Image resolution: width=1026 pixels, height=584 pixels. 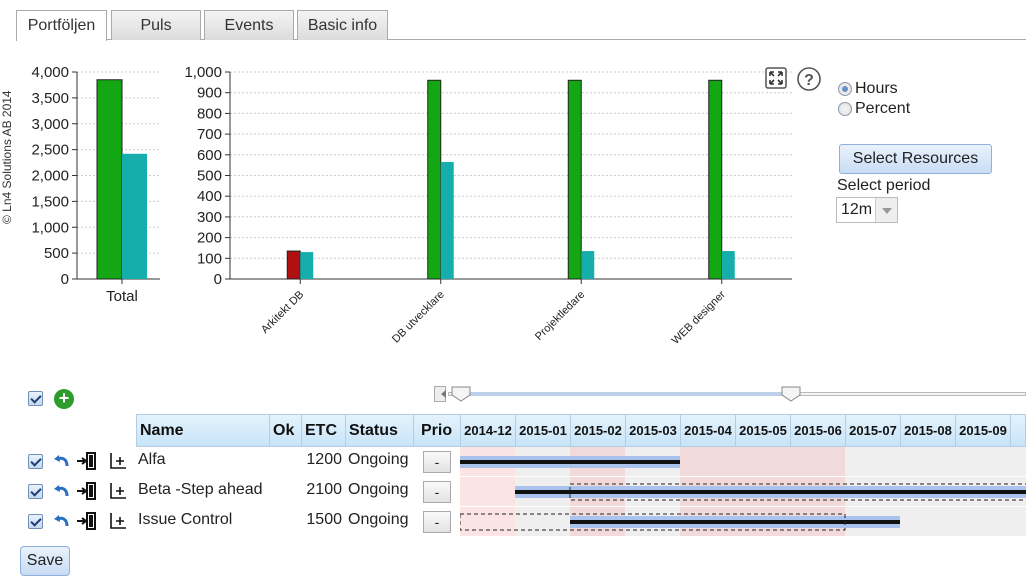 What do you see at coordinates (708, 430) in the screenshot?
I see `col-month: 2015-04` at bounding box center [708, 430].